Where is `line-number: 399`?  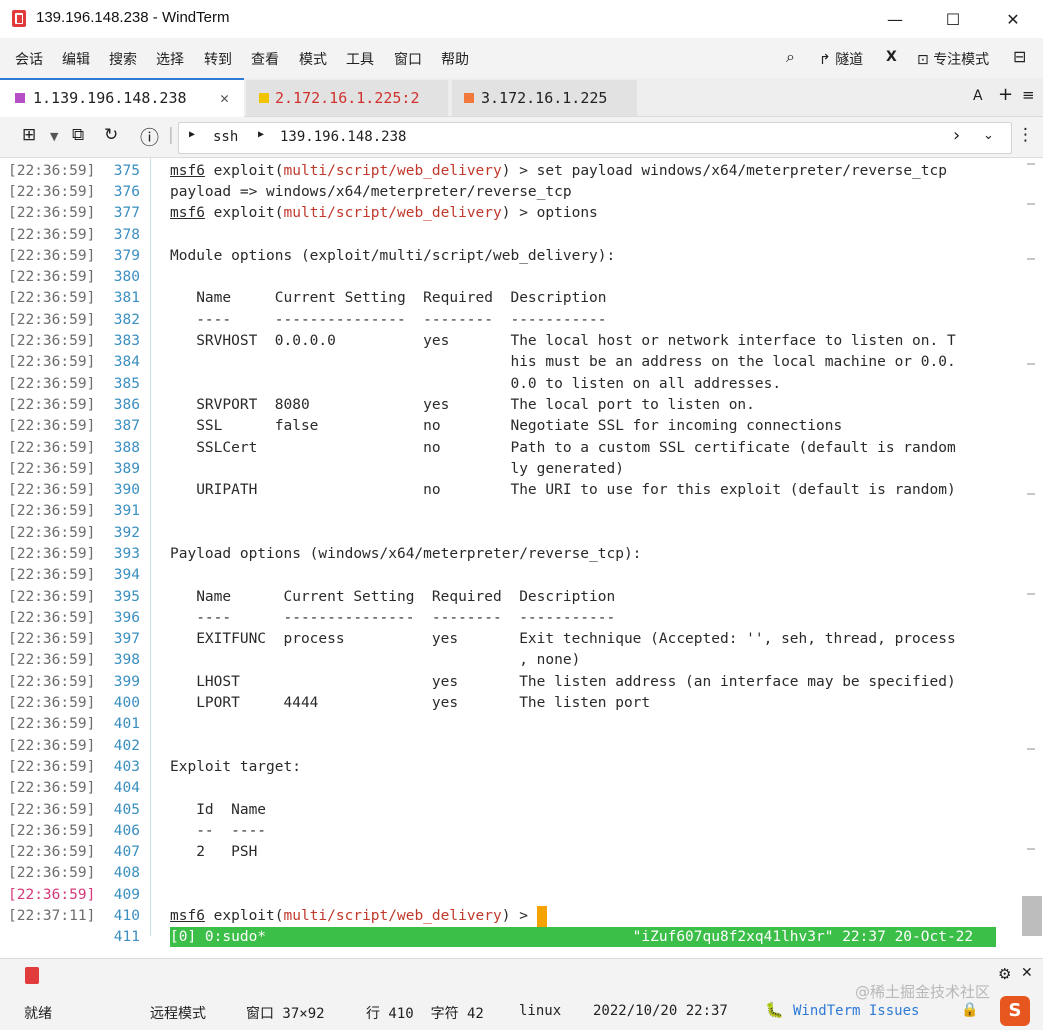
line-number: 399 is located at coordinates (126, 682).